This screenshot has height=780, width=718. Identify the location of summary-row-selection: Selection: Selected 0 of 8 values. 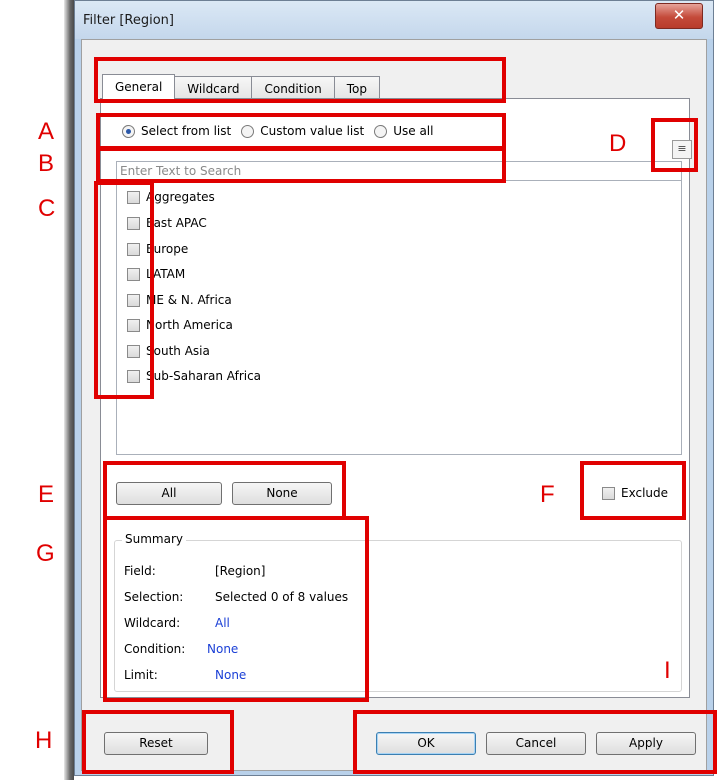
(274, 599).